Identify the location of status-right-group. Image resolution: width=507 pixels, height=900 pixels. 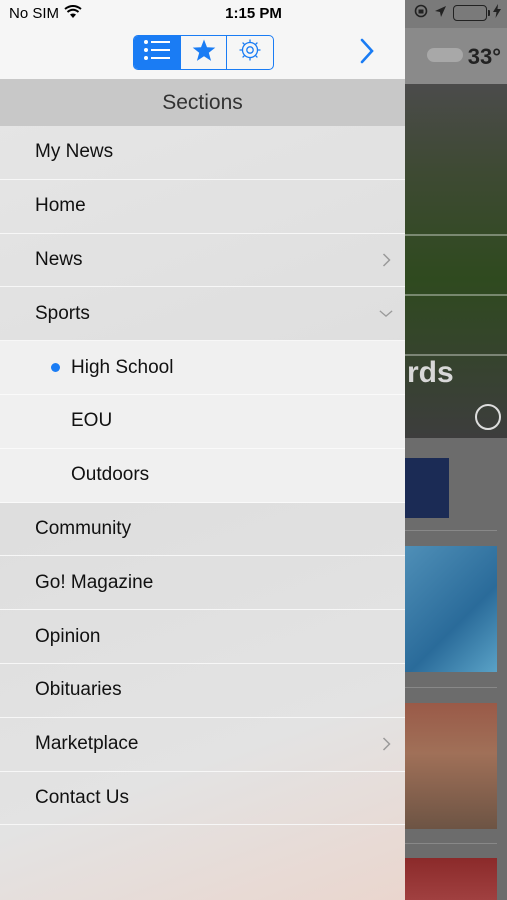
(457, 13).